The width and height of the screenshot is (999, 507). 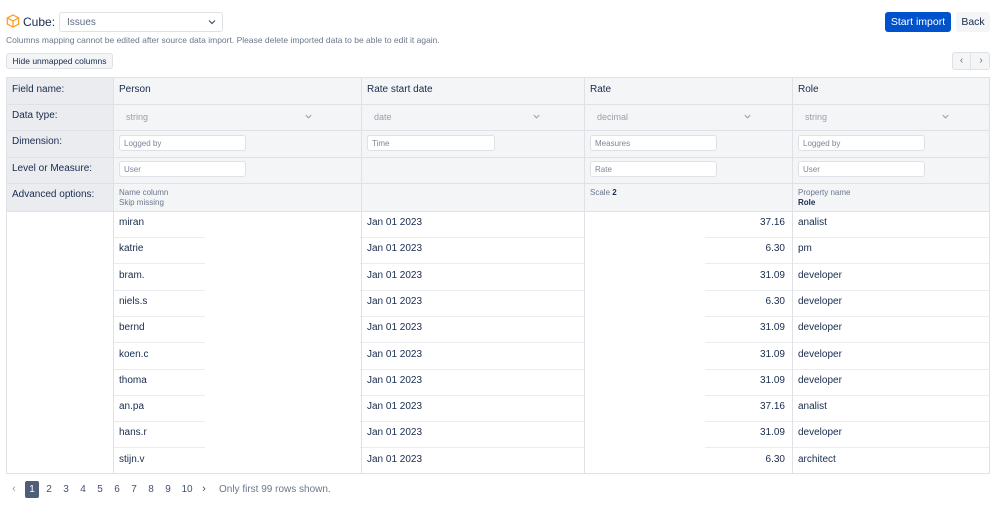 I want to click on hide-unmapped-columns-button: Hide unmapped columns, so click(x=59, y=61).